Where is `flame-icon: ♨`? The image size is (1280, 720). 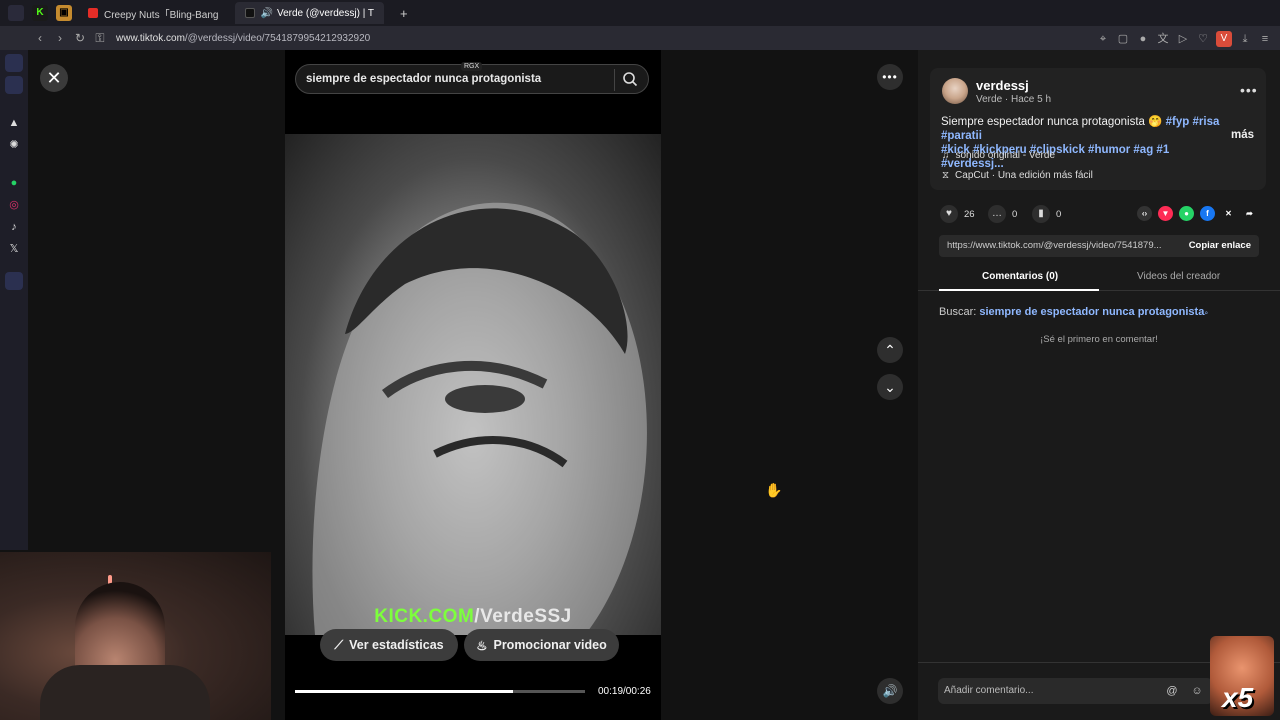
flame-icon: ♨ is located at coordinates (482, 645).